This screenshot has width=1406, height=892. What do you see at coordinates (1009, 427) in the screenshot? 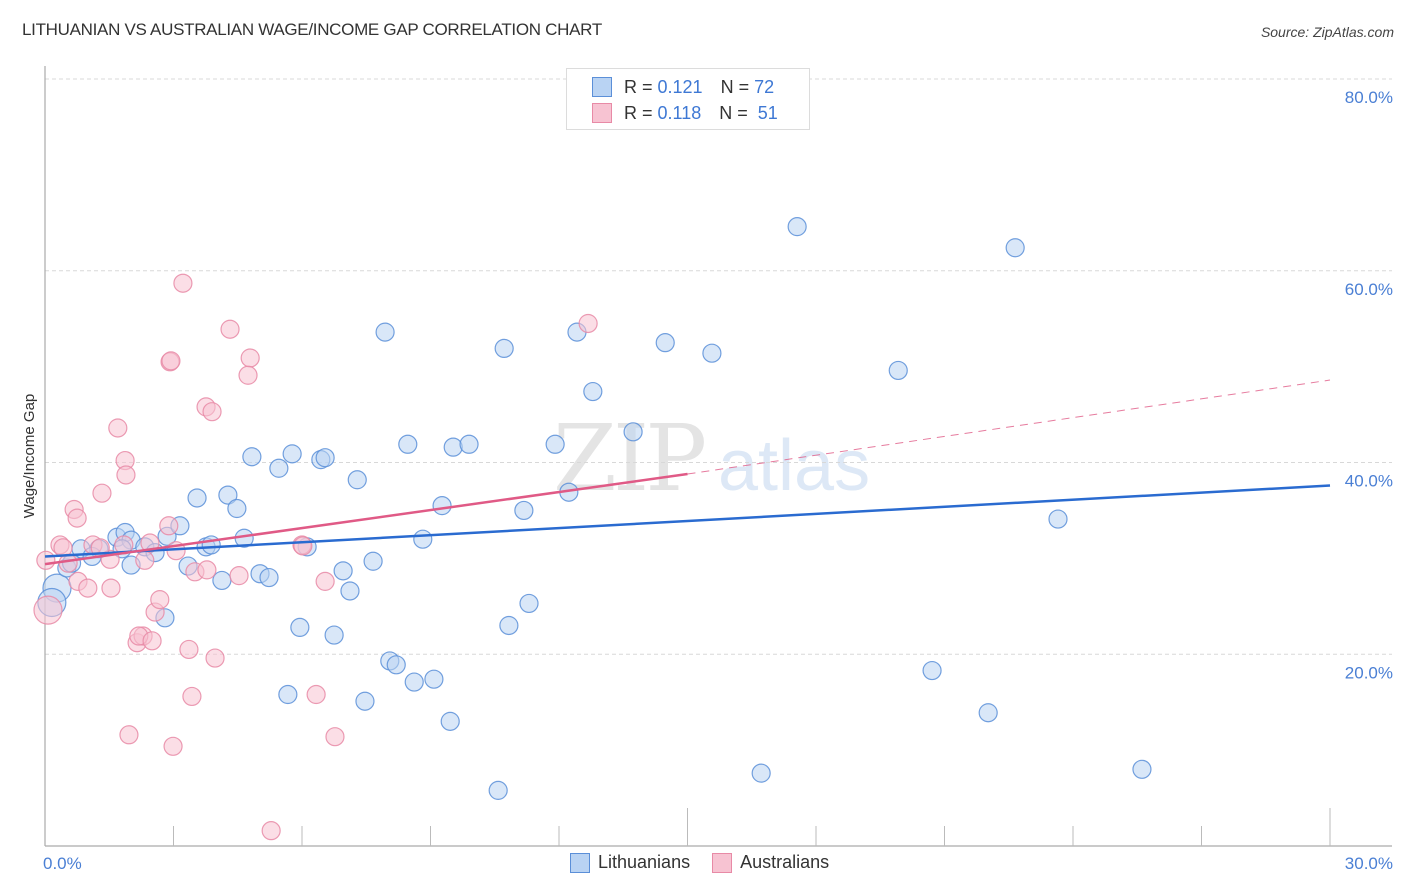
I see `trend-line-australians-extended` at bounding box center [1009, 427].